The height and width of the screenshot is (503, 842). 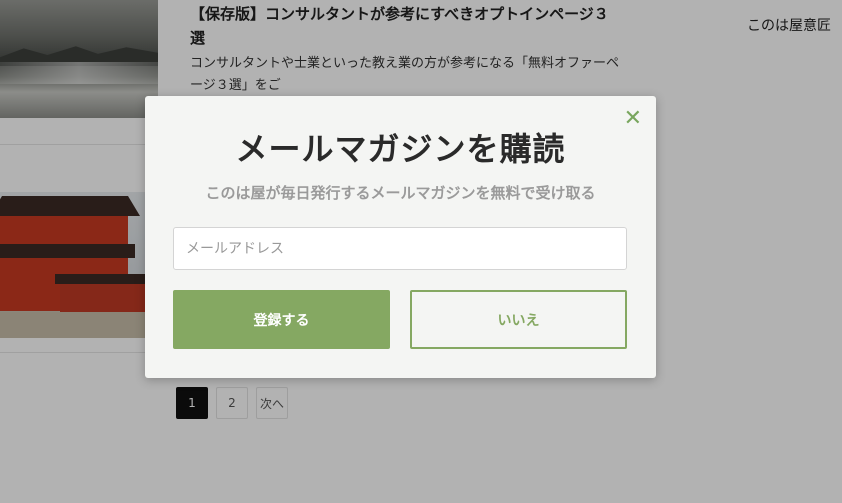 What do you see at coordinates (400, 248) in the screenshot?
I see `email-input` at bounding box center [400, 248].